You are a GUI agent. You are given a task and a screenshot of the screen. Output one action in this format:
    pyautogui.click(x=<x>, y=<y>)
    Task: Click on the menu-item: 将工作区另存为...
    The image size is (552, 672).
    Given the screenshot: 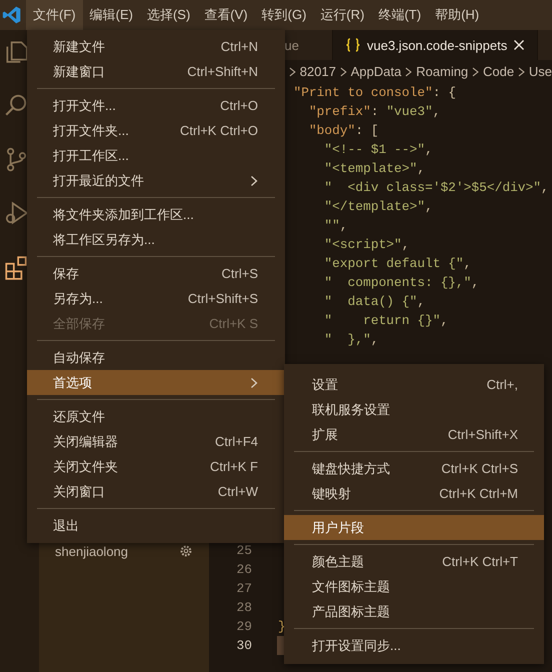 What is the action you would take?
    pyautogui.click(x=156, y=239)
    